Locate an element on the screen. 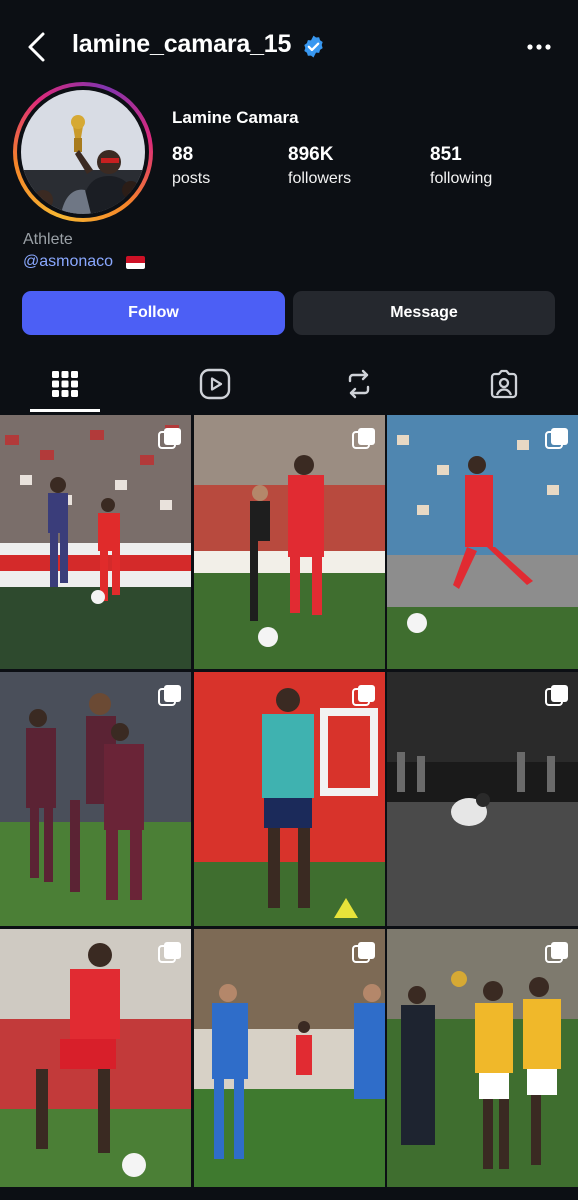 This screenshot has height=1200, width=578. tab-reposts is located at coordinates (359, 384).